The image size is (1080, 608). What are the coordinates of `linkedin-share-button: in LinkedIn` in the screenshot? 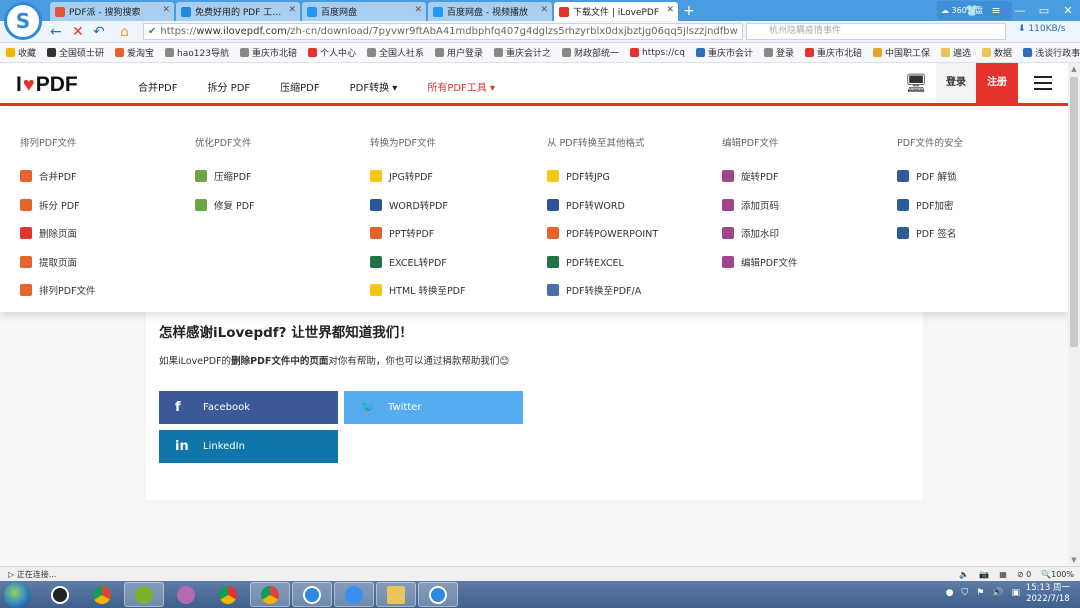 It's located at (248, 446).